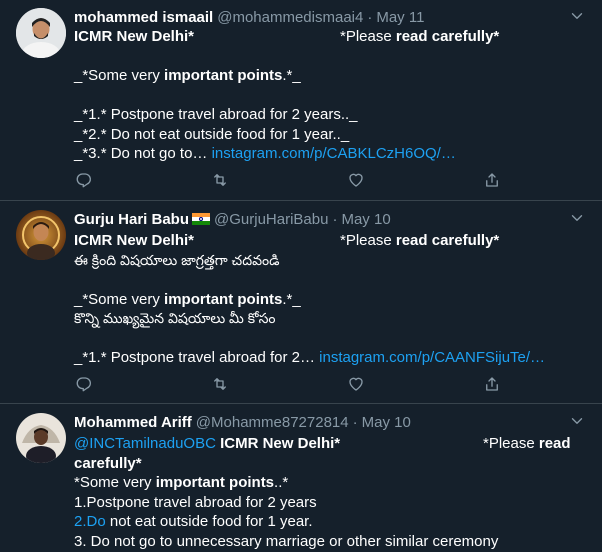 Image resolution: width=602 pixels, height=552 pixels. Describe the element at coordinates (195, 502) in the screenshot. I see `text-line: 1.Postpone travel abroad for 2 years` at that location.